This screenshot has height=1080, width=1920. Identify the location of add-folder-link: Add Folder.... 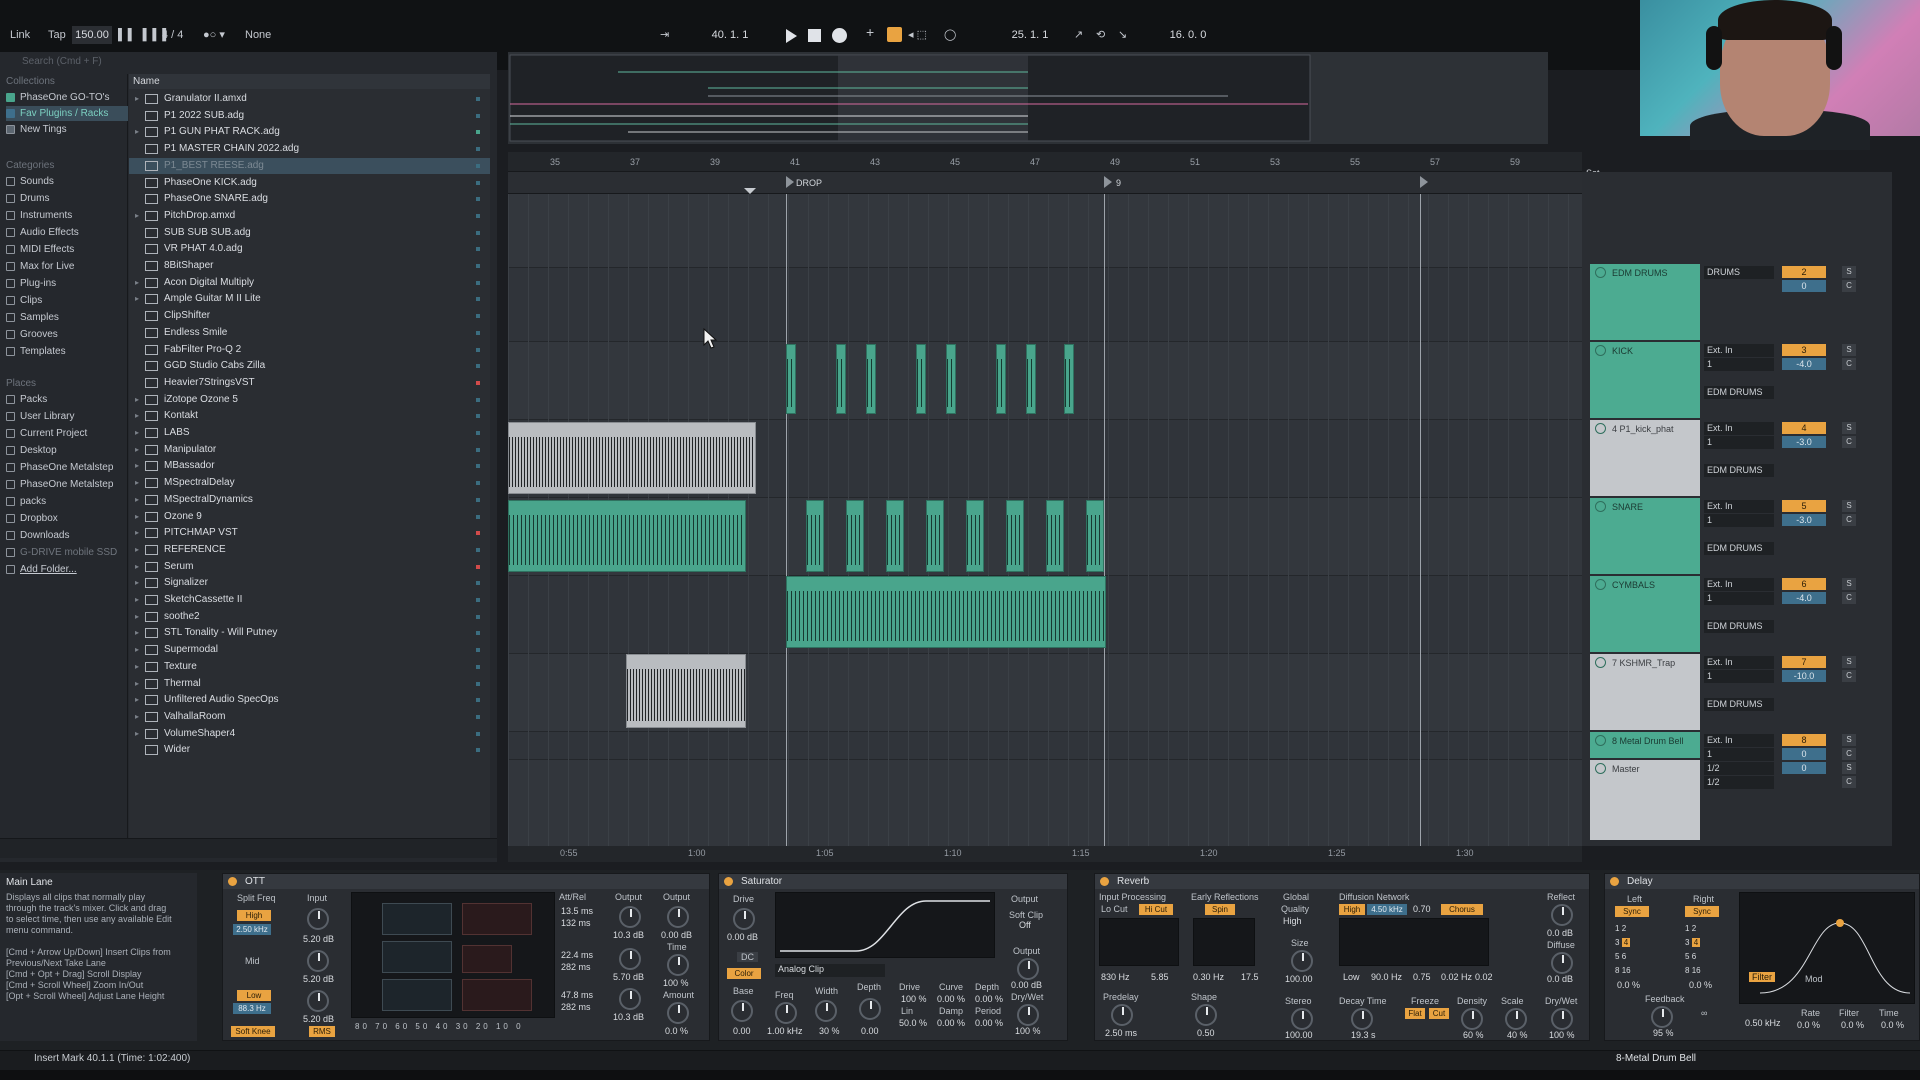
(41, 569).